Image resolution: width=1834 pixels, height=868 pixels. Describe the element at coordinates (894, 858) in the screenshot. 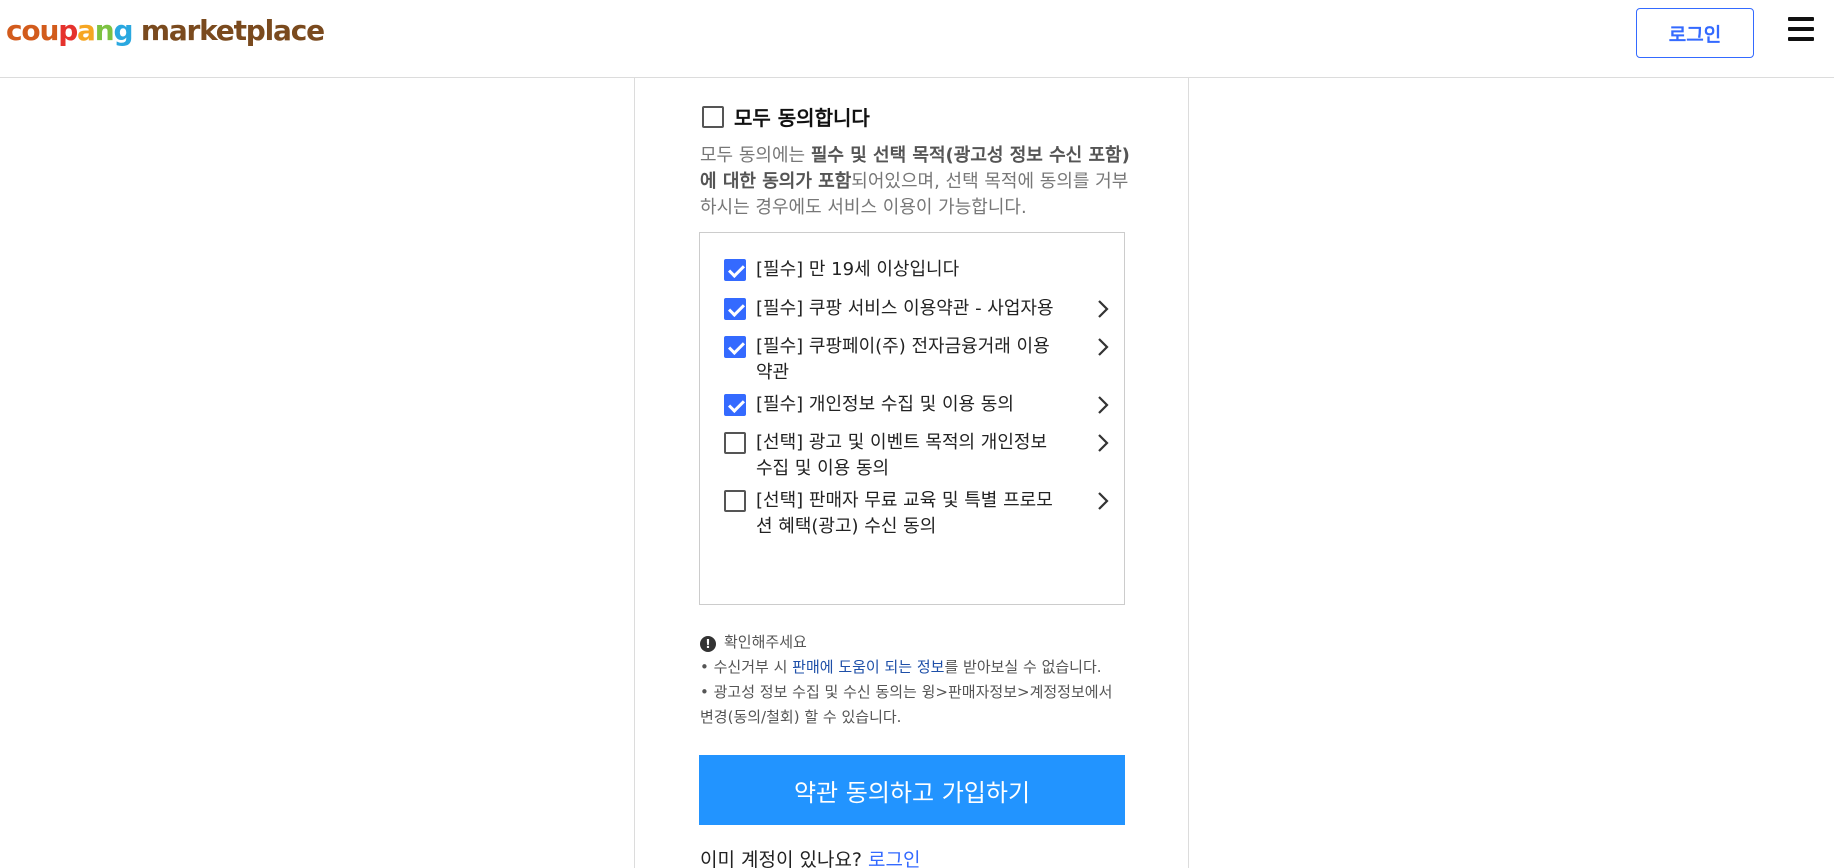

I see `login-link: 로그인` at that location.